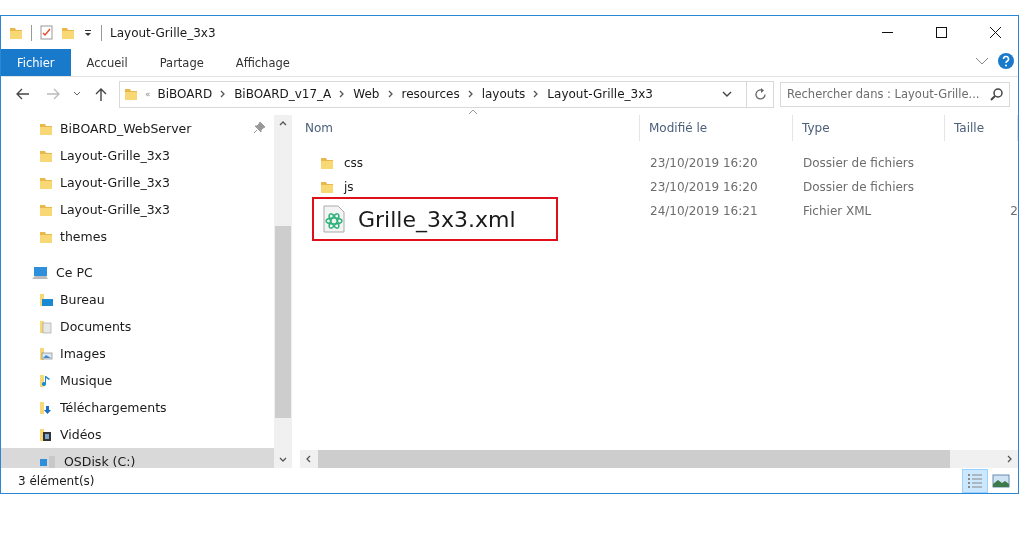 This screenshot has height=544, width=1024. What do you see at coordinates (1009, 459) in the screenshot?
I see `scroll-right-icon` at bounding box center [1009, 459].